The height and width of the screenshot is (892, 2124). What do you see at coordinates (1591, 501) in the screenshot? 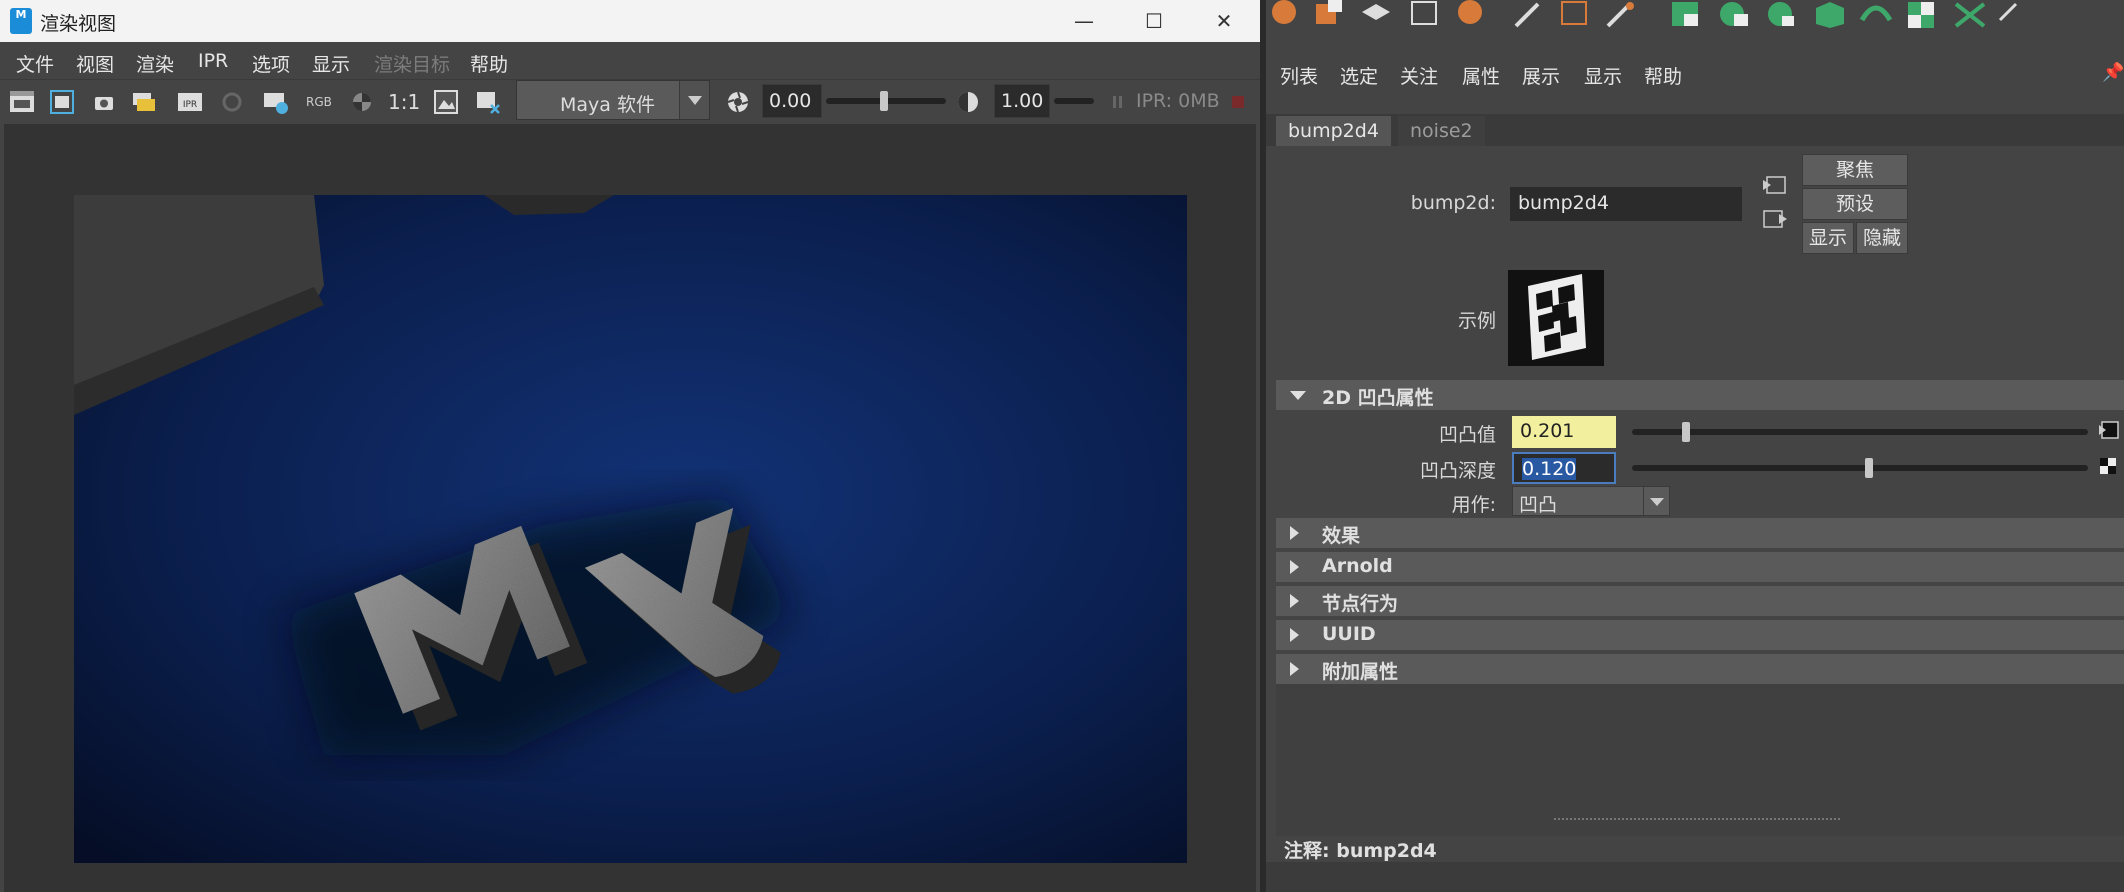
I see `use-as-dropdown: 凹凸` at bounding box center [1591, 501].